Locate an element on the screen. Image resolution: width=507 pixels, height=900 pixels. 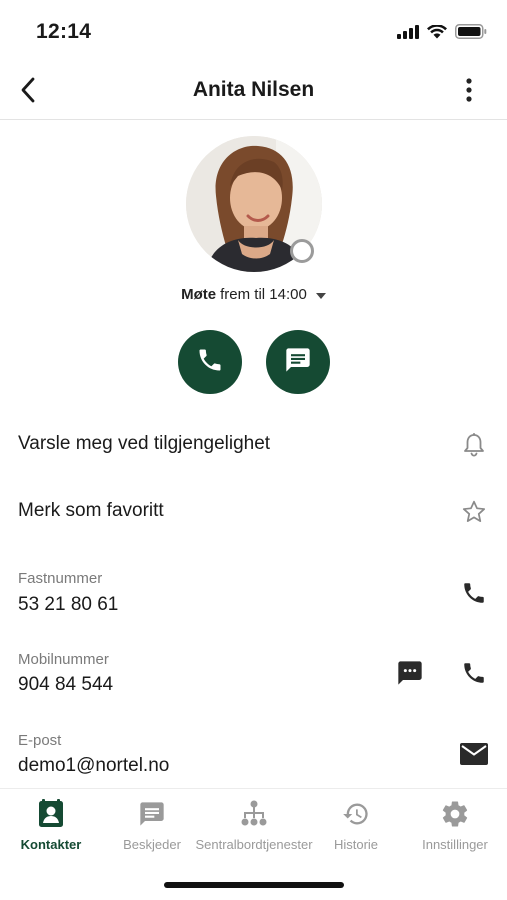
presence-status-until: frem til 14:00 is located at coordinates (263, 294).